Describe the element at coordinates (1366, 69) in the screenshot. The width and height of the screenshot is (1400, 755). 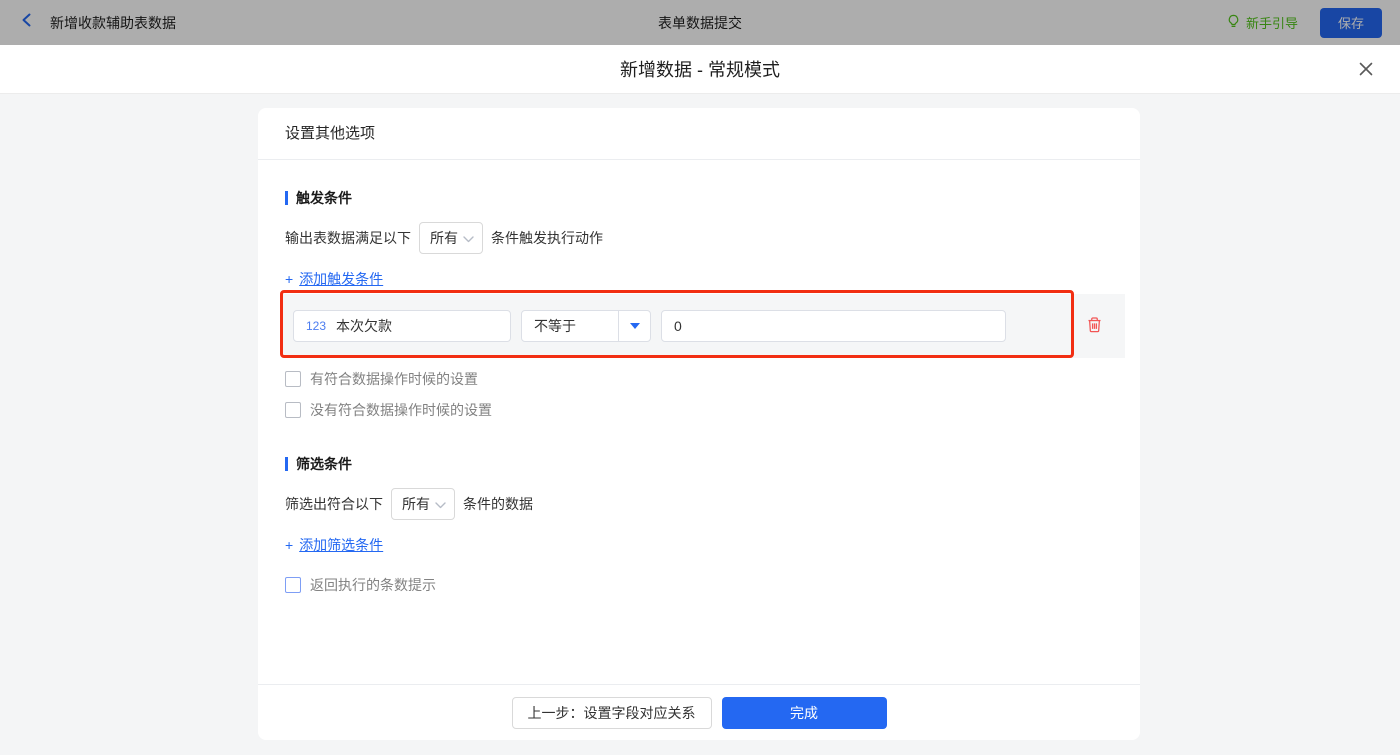
I see `close-icon` at that location.